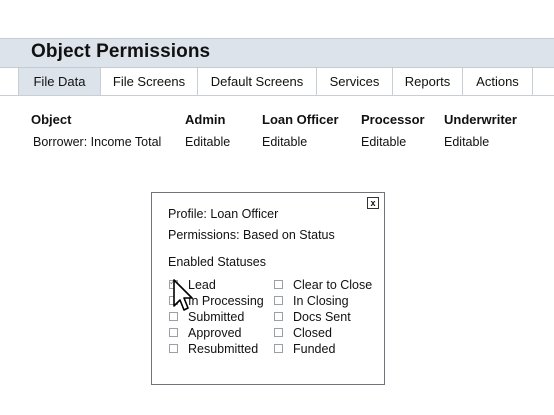 The image size is (554, 415). Describe the element at coordinates (278, 284) in the screenshot. I see `checkbox-clear-to-close` at that location.